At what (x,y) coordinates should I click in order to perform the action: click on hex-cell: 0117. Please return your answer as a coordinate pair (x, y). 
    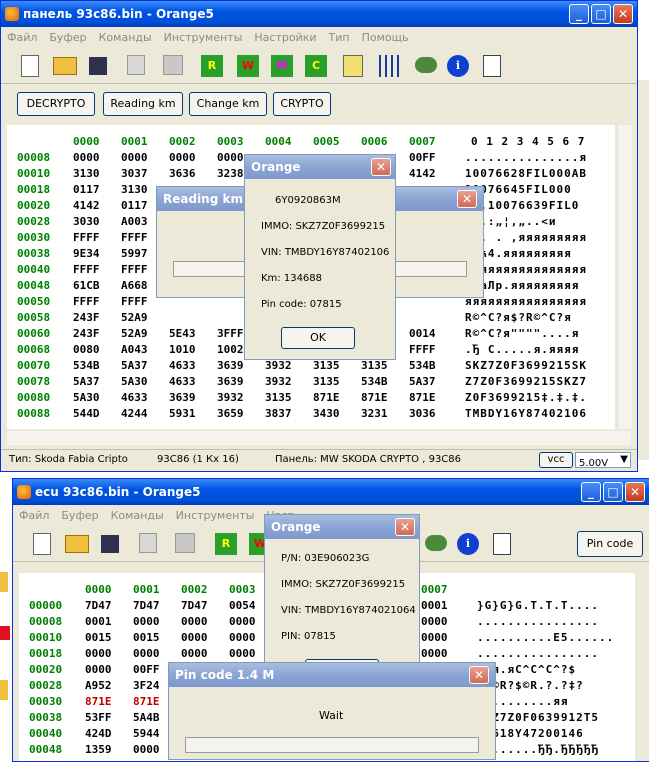
    Looking at the image, I should click on (134, 205).